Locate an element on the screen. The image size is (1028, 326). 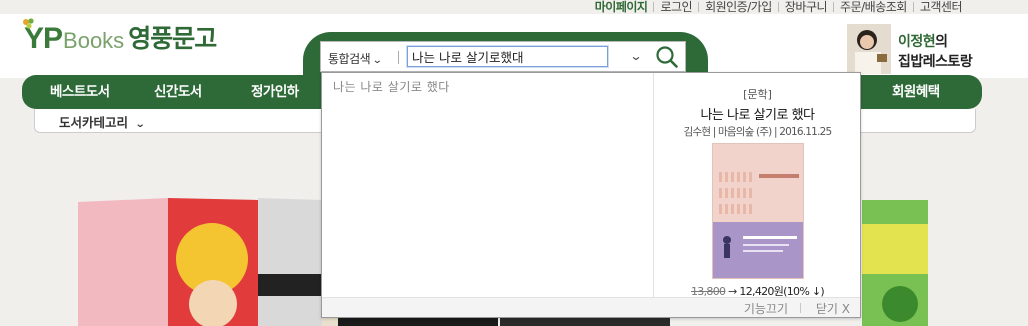
book-category-label: 도서카테고리 is located at coordinates (94, 122).